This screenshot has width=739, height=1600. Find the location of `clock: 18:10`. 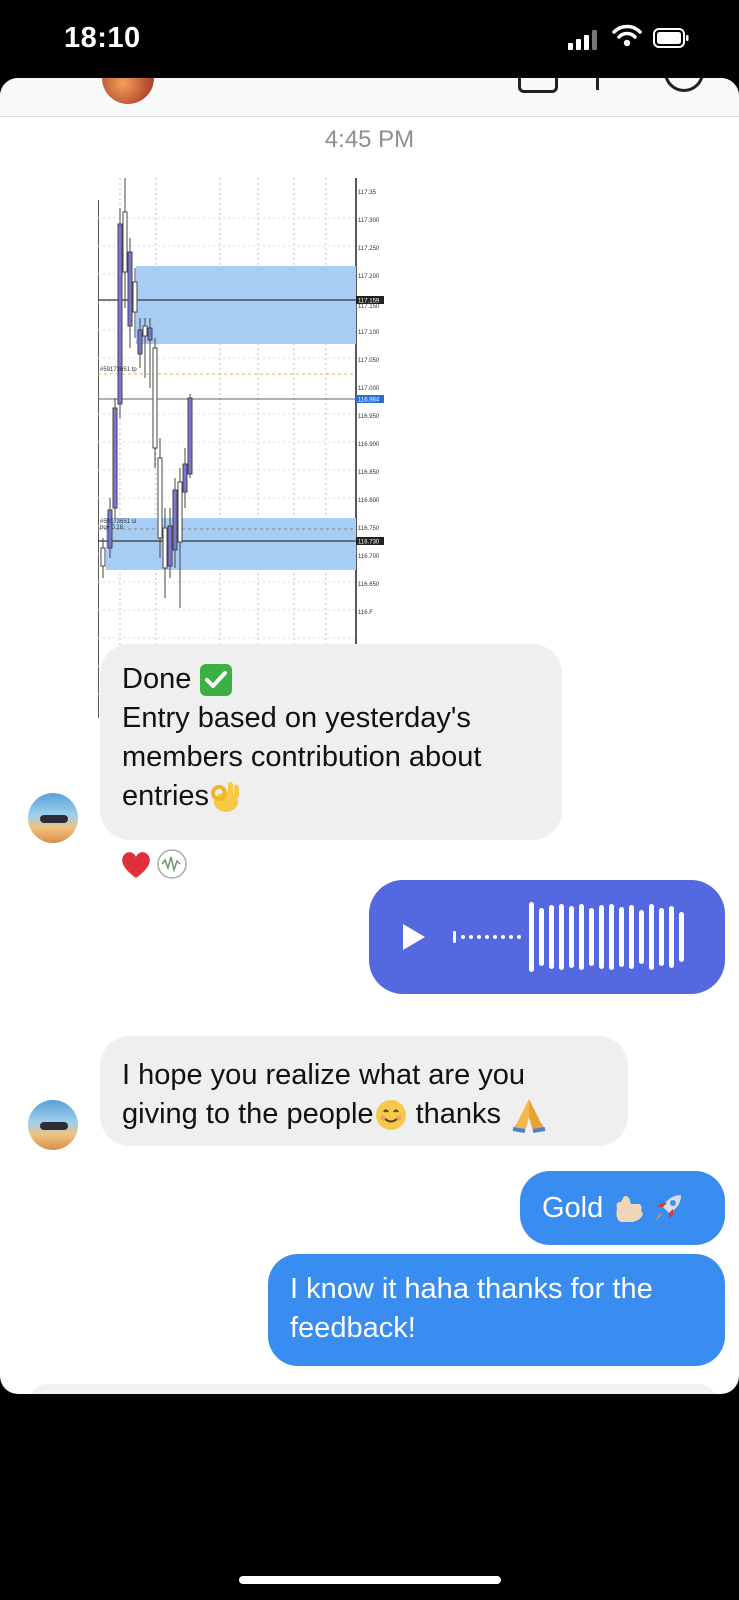

clock: 18:10 is located at coordinates (102, 38).